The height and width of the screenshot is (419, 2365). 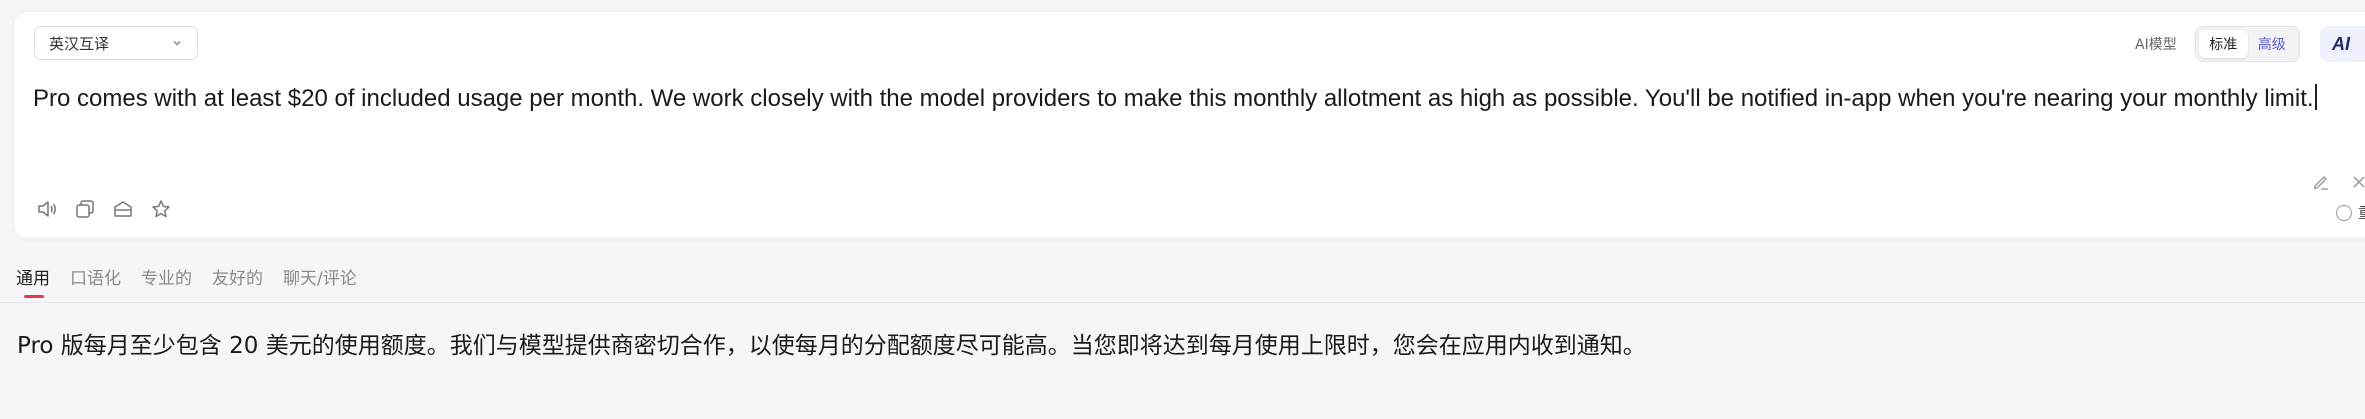 I want to click on tab-friendly: 友好的, so click(x=237, y=276).